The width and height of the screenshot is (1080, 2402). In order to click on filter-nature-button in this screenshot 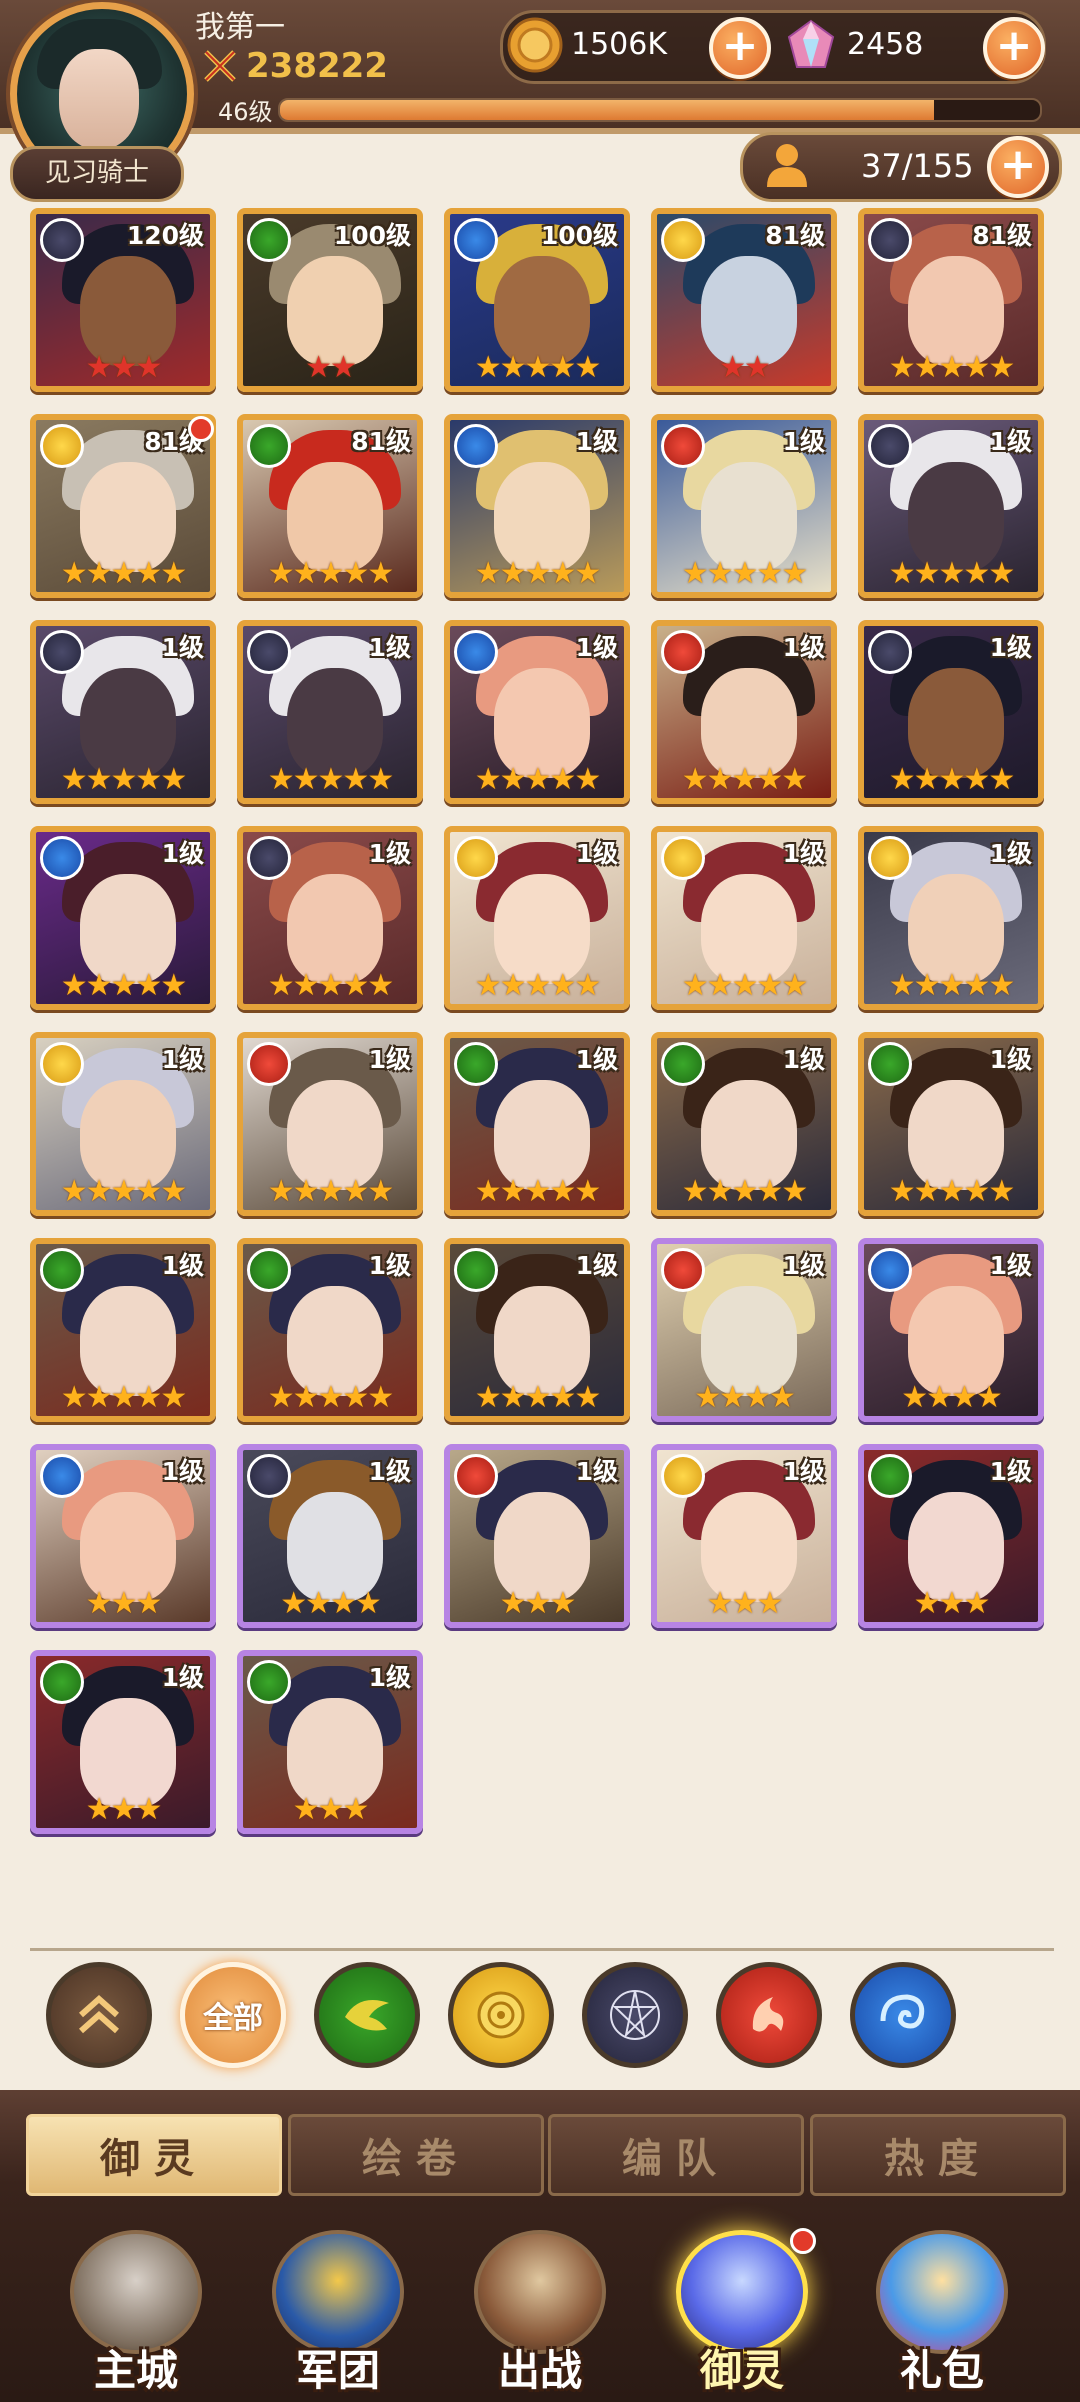, I will do `click(367, 2015)`.